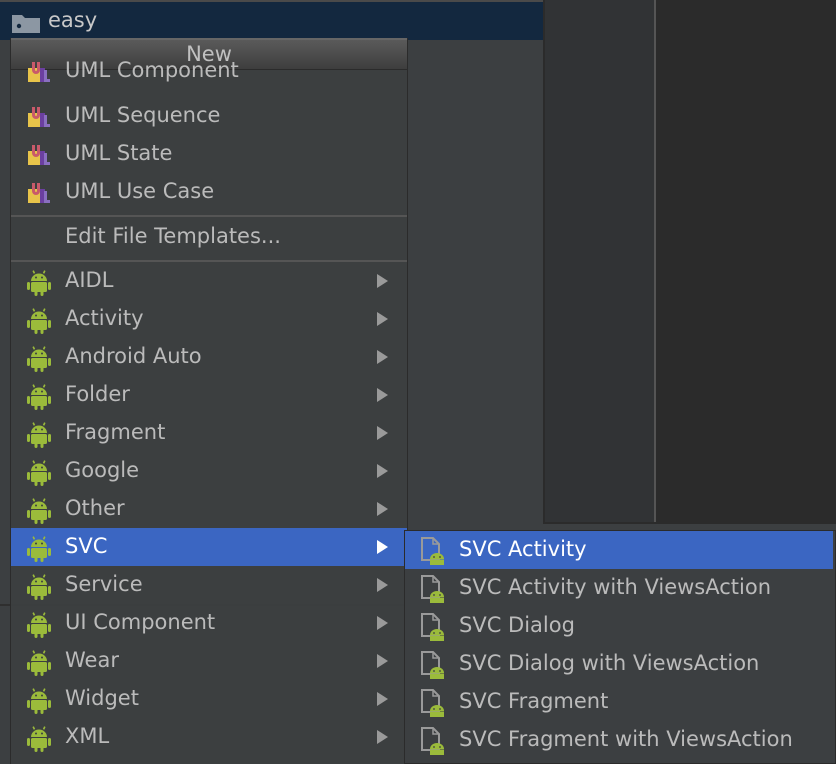 The height and width of the screenshot is (764, 836). I want to click on menu-item-label: SVC Dialog with ViewsAction, so click(609, 663).